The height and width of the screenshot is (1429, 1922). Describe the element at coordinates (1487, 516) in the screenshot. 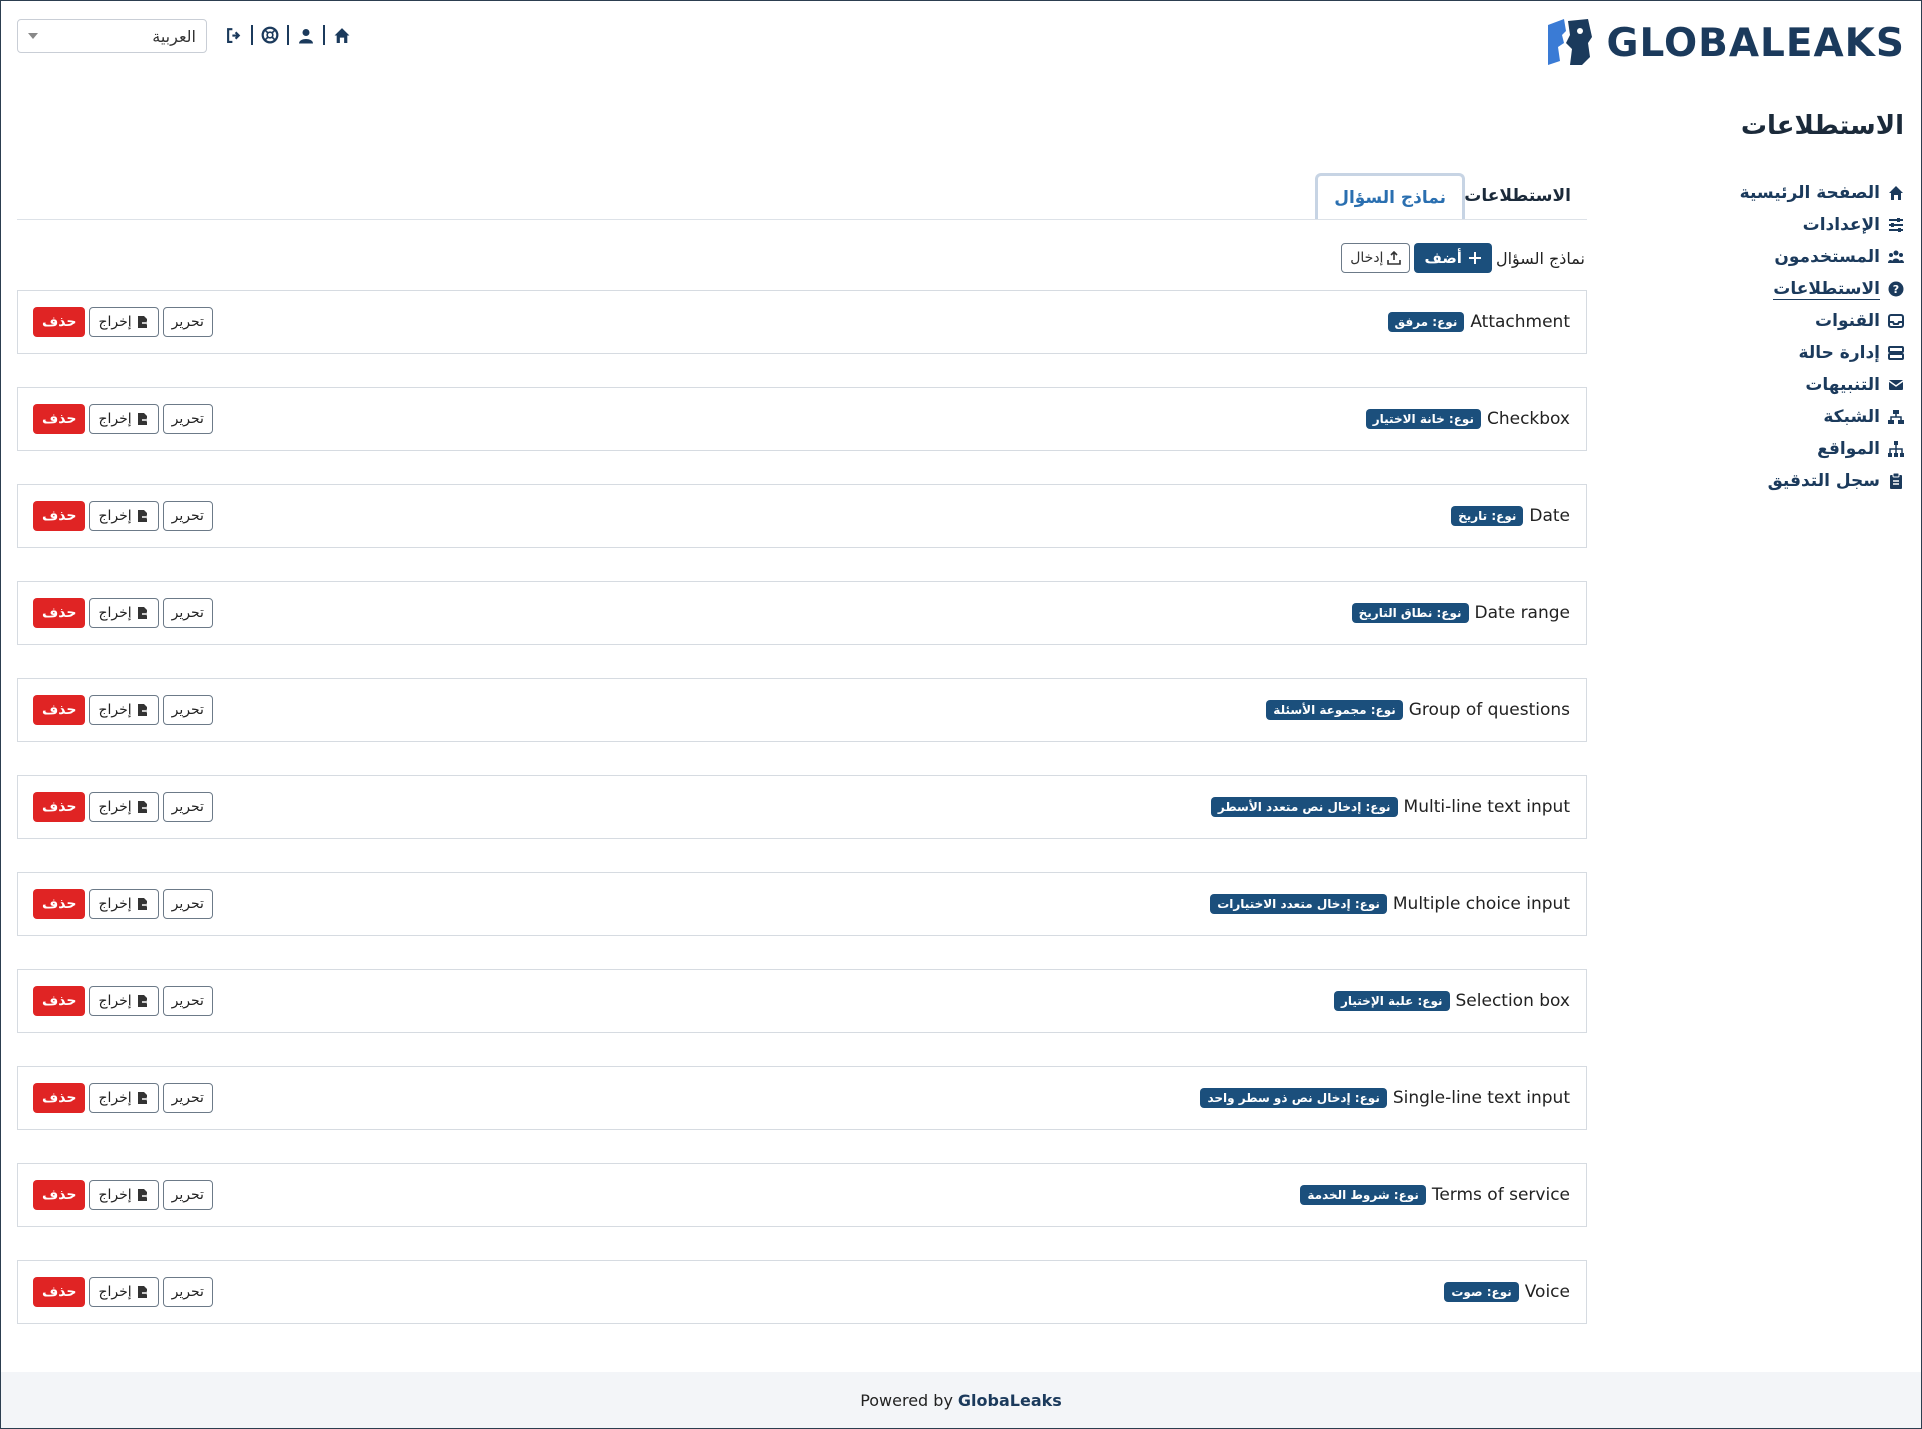

I see `type-badge: نوع: تاريخ` at that location.